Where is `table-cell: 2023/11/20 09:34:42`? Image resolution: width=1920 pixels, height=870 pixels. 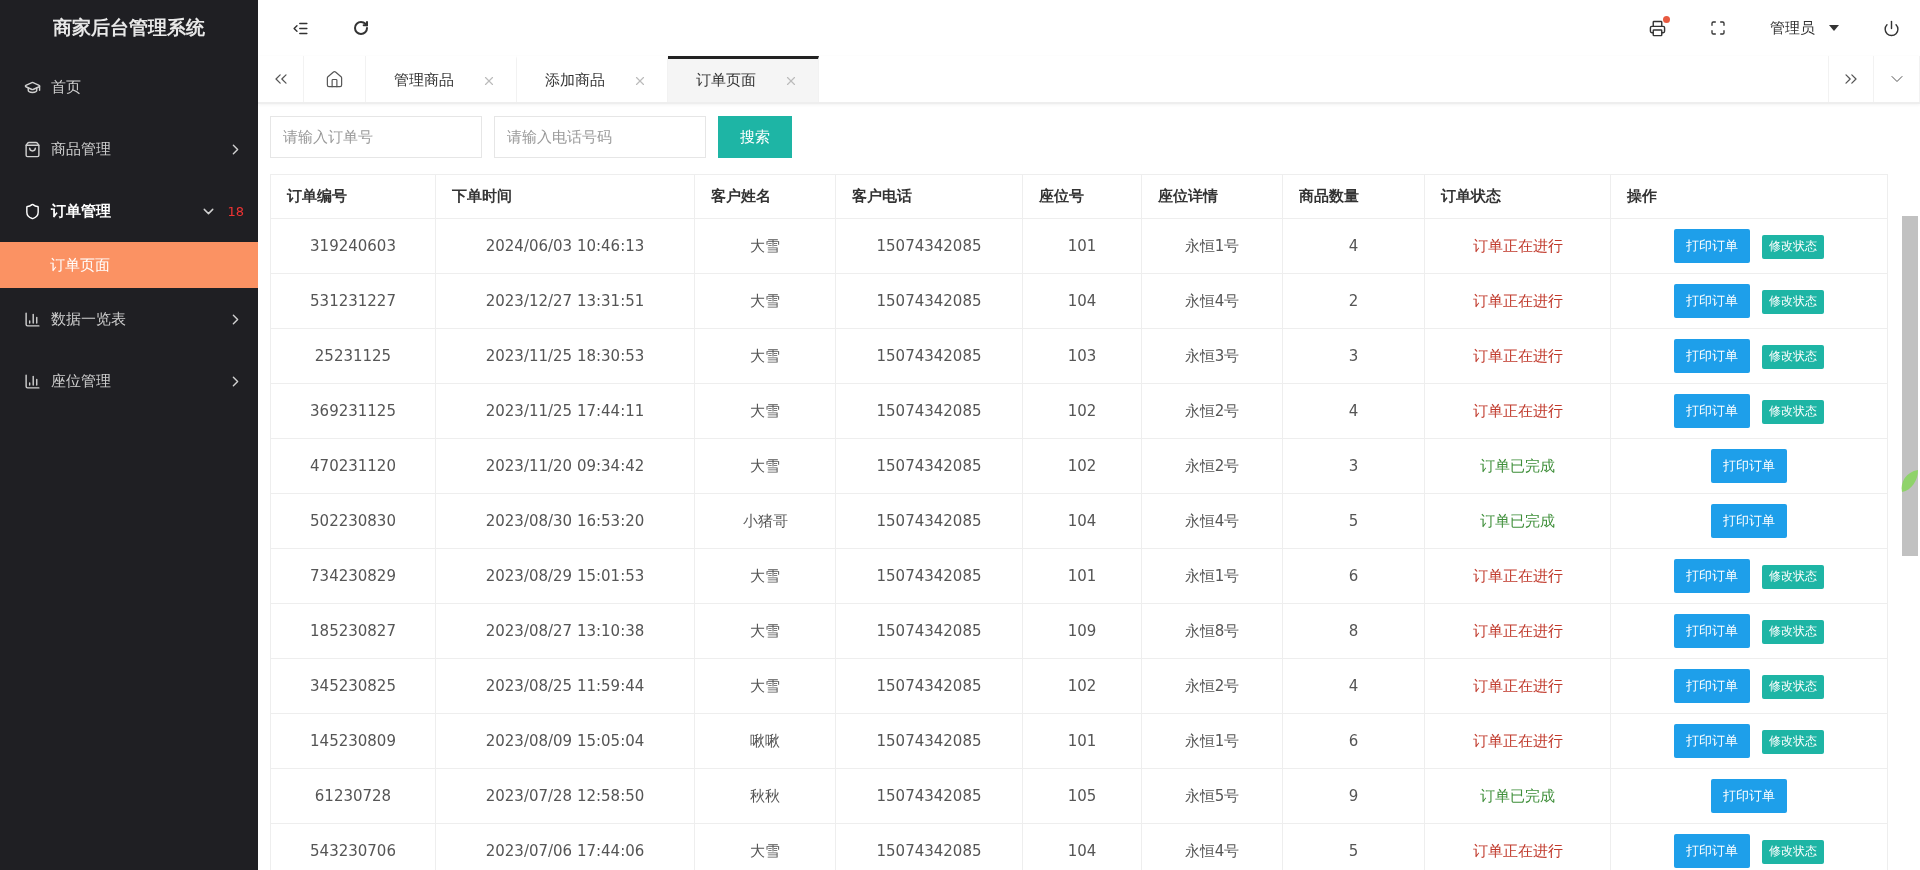 table-cell: 2023/11/20 09:34:42 is located at coordinates (565, 466).